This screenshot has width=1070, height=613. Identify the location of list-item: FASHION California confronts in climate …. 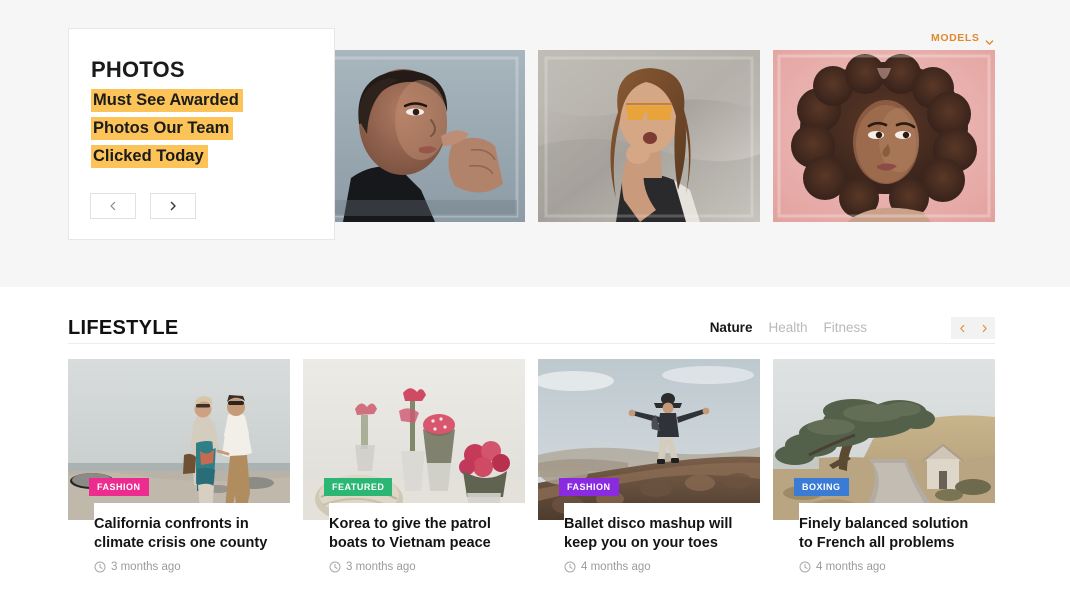
(179, 470).